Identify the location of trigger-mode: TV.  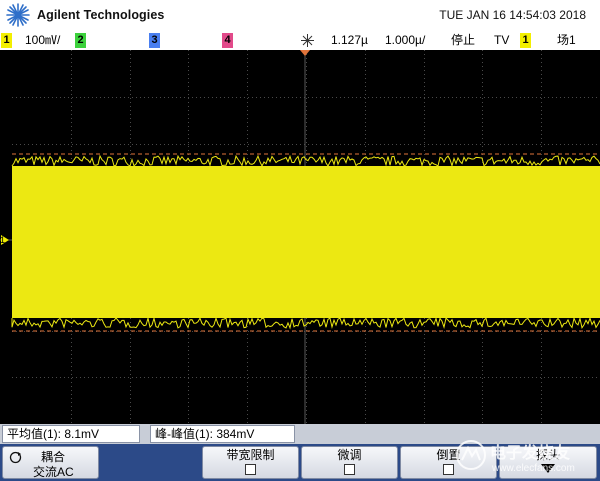
(502, 40).